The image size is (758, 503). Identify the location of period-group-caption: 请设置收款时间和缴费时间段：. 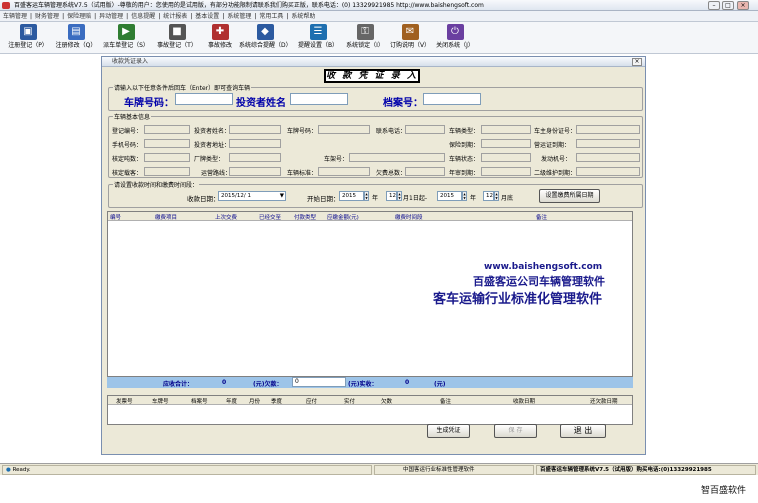
(156, 184).